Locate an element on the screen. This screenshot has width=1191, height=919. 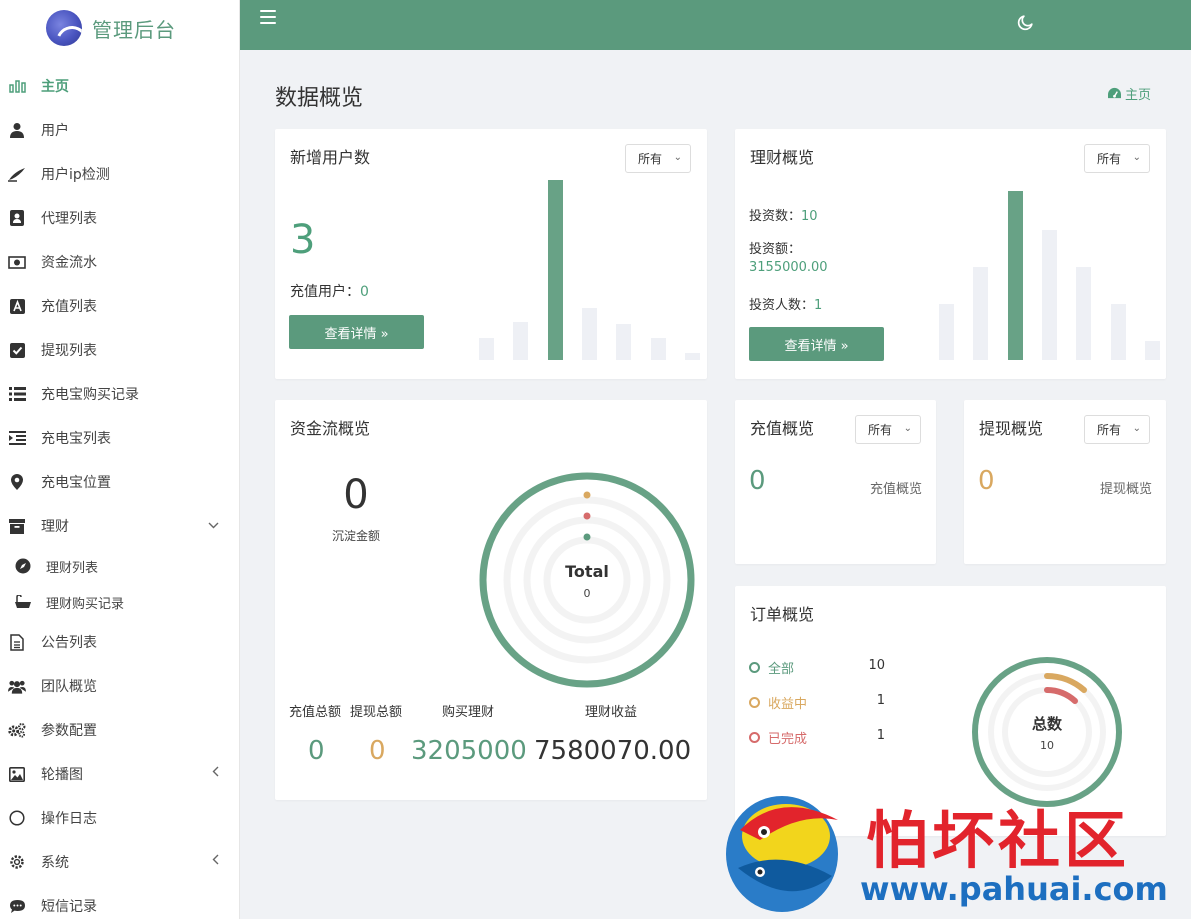
sidebar-item-17: 操作日志 is located at coordinates (119, 818).